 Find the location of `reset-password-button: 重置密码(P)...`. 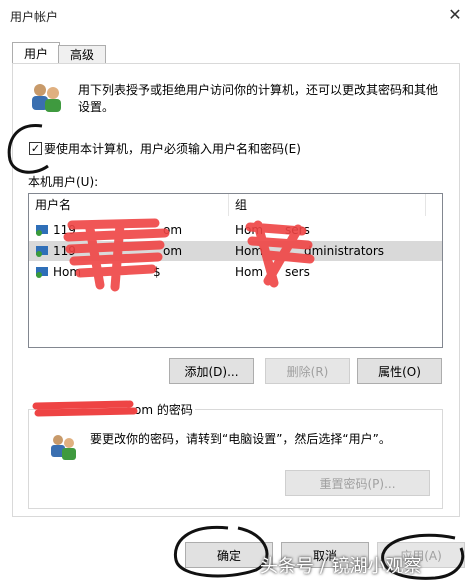

reset-password-button: 重置密码(P)... is located at coordinates (357, 483).